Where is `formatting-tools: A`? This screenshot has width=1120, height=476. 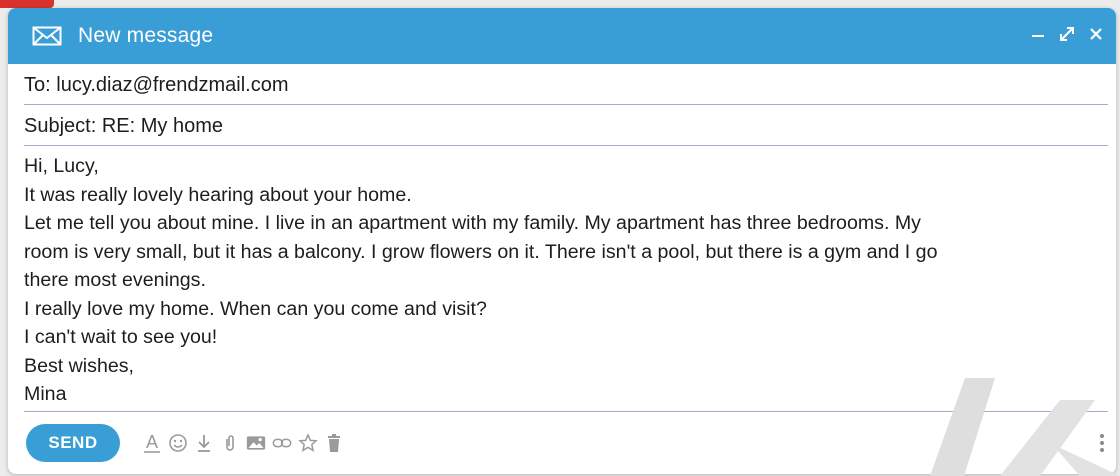
formatting-tools: A is located at coordinates (243, 443).